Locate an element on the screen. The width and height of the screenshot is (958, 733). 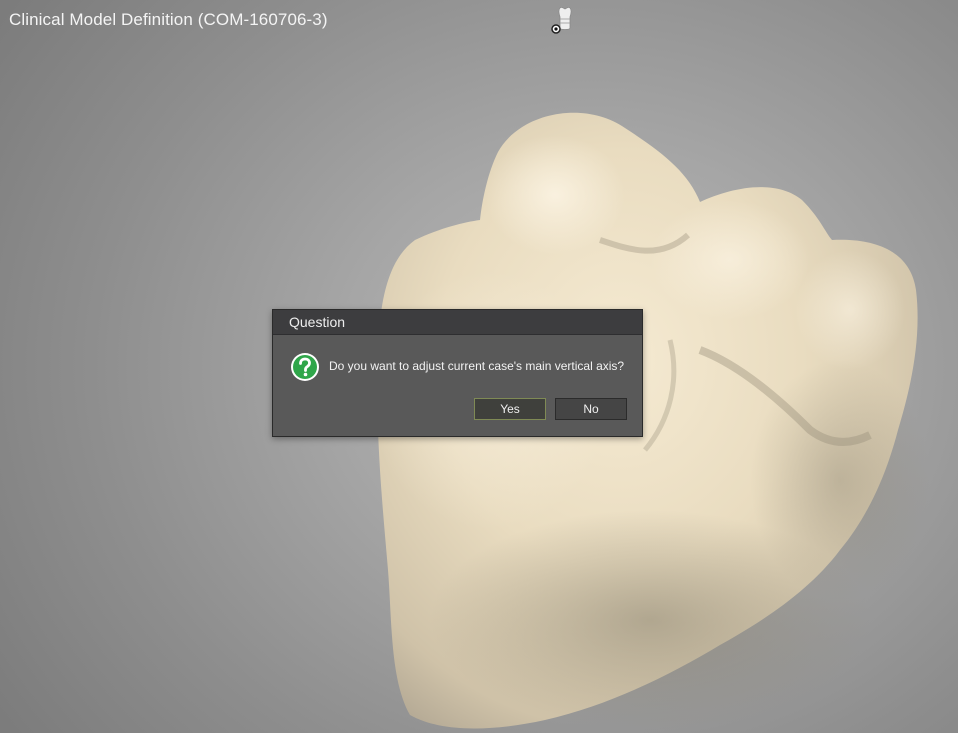
dialog-button-row: Yes No is located at coordinates (550, 409).